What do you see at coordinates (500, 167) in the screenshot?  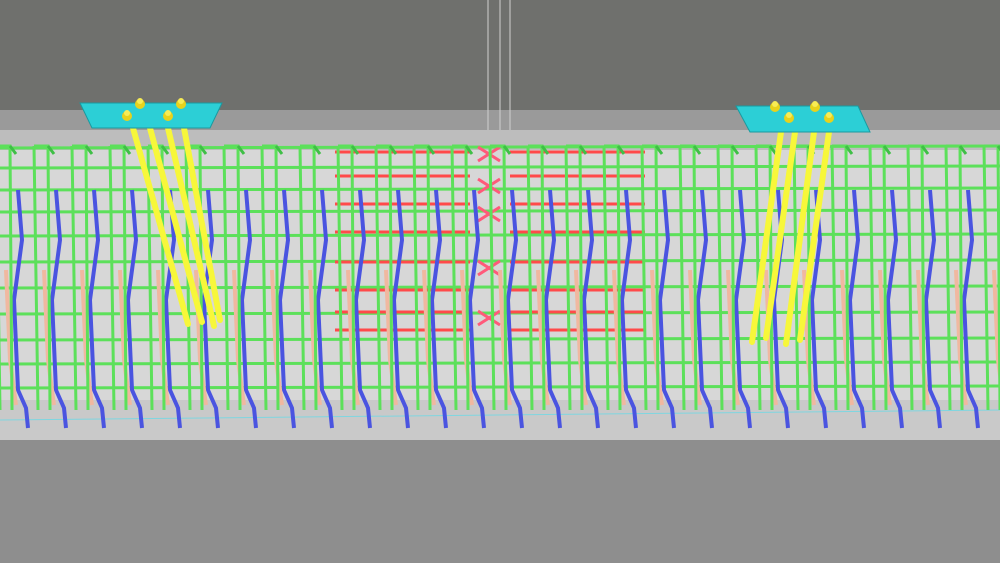 I see `horizontal-stirrup-rail` at bounding box center [500, 167].